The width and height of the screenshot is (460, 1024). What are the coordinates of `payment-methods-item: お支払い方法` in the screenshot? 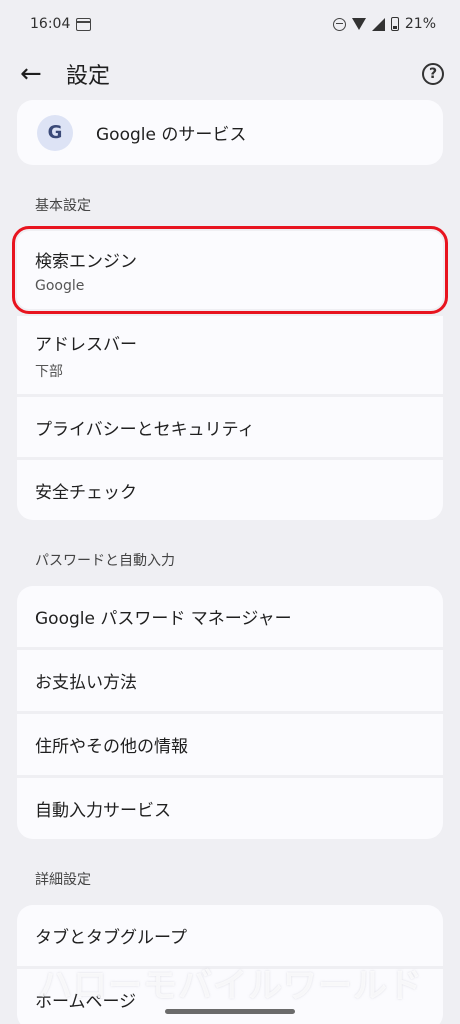 It's located at (230, 680).